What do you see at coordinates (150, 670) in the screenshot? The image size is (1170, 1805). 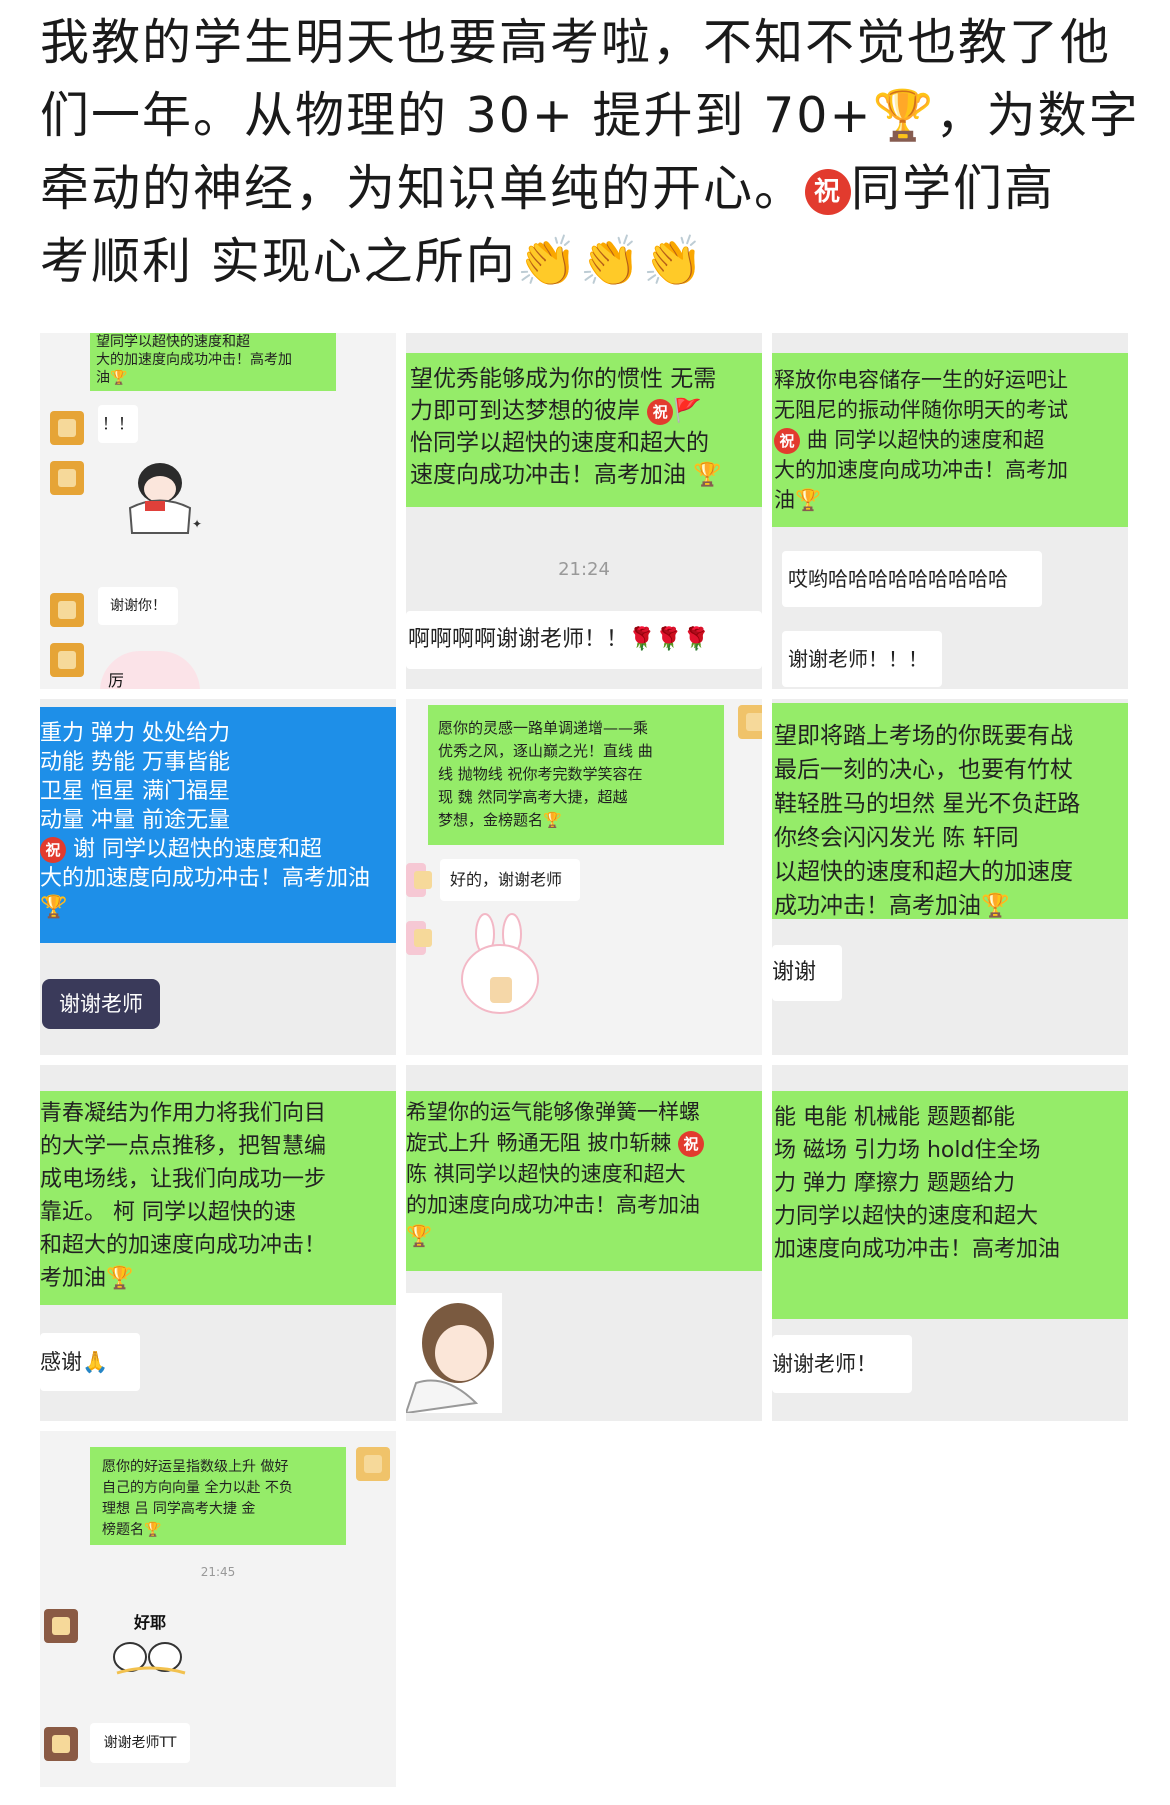 I see `sticker-partial: 厉` at bounding box center [150, 670].